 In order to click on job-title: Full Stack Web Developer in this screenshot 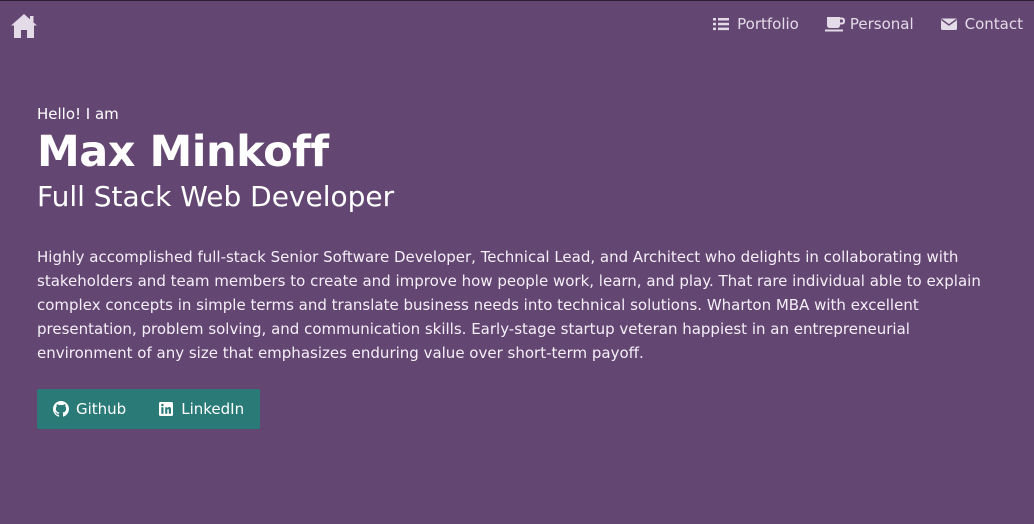, I will do `click(216, 196)`.